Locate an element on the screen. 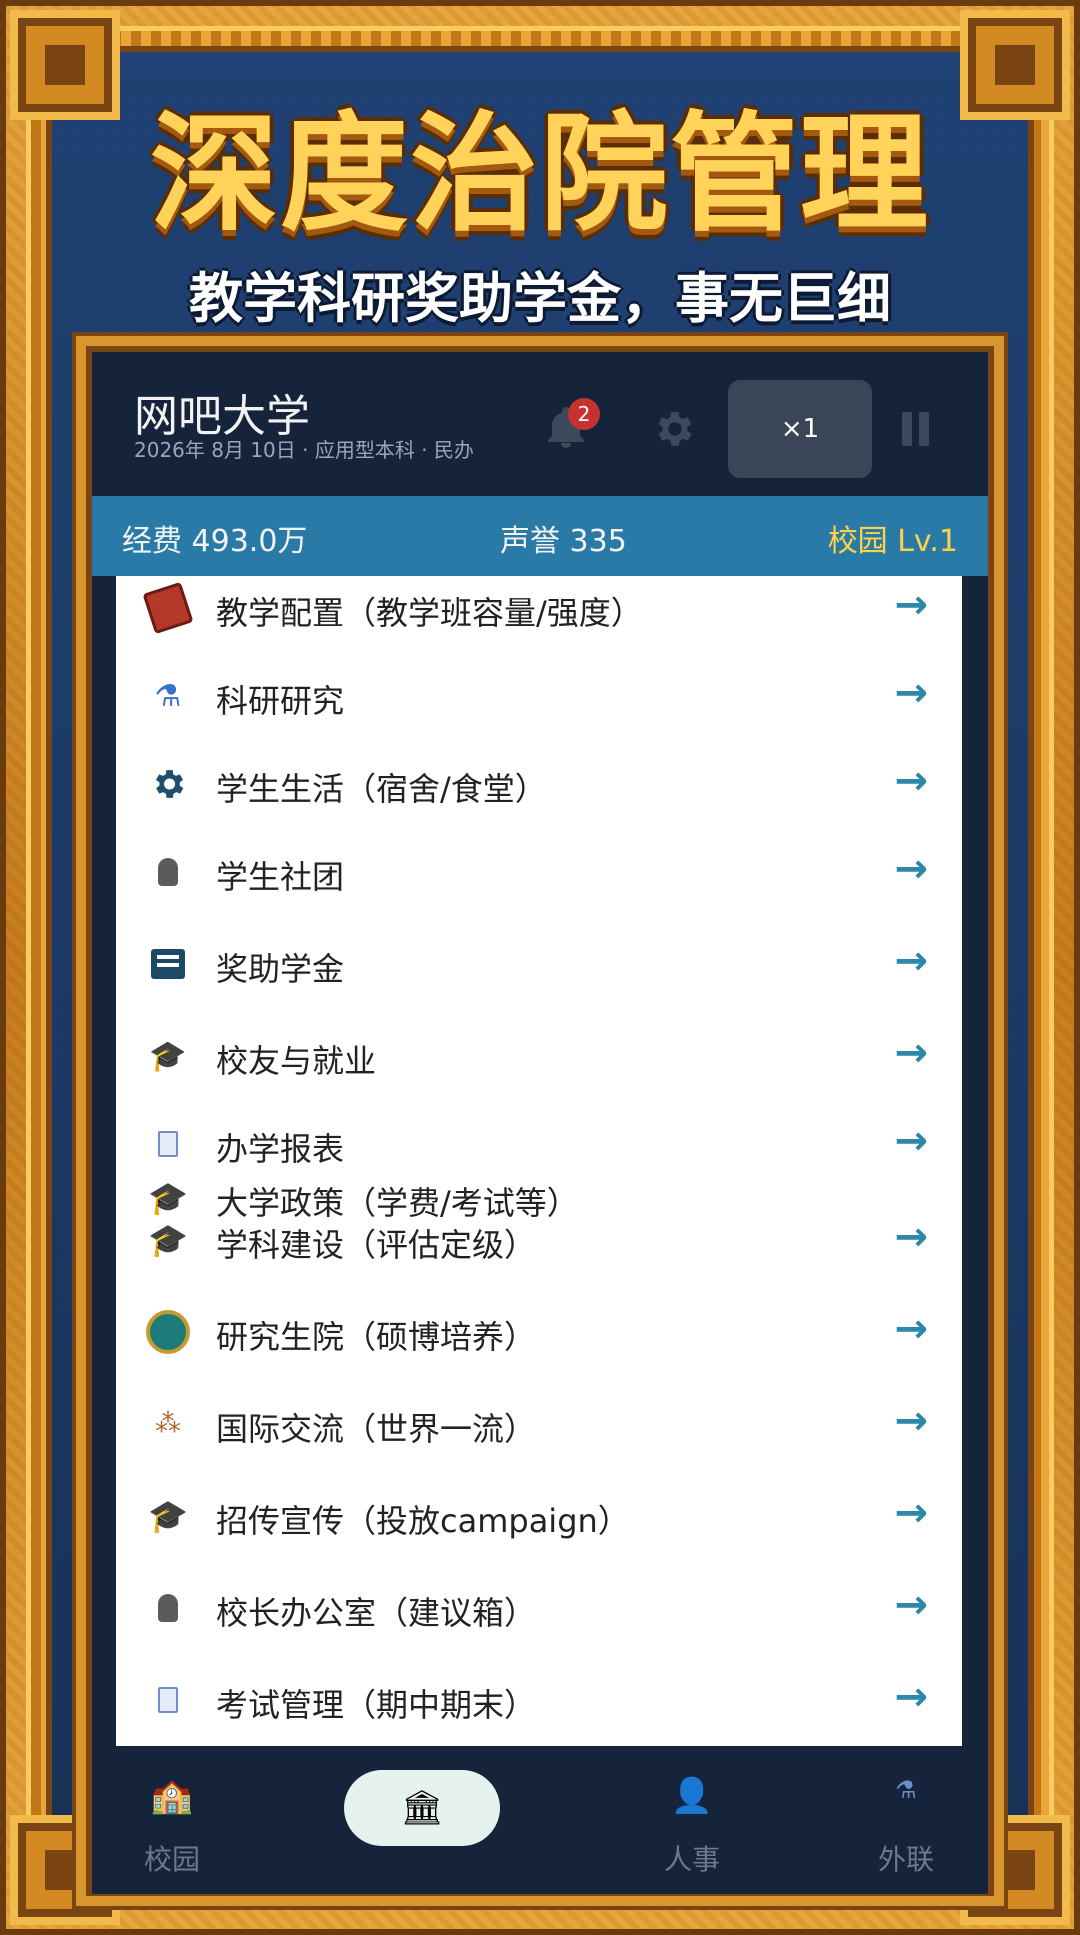 The image size is (1080, 1935). flask-icon: ⚗ is located at coordinates (168, 696).